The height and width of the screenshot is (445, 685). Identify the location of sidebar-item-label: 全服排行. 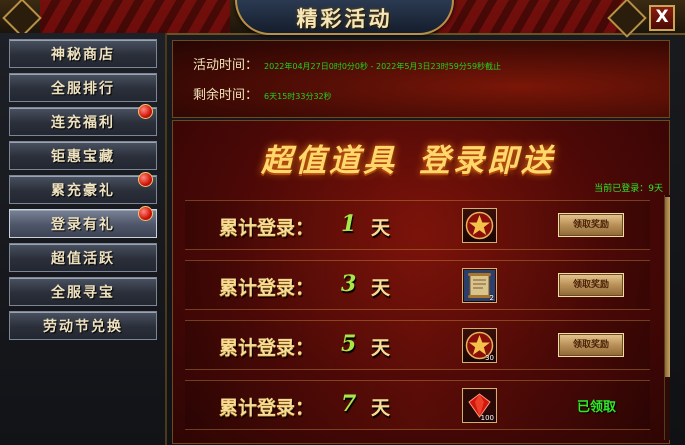
(83, 89).